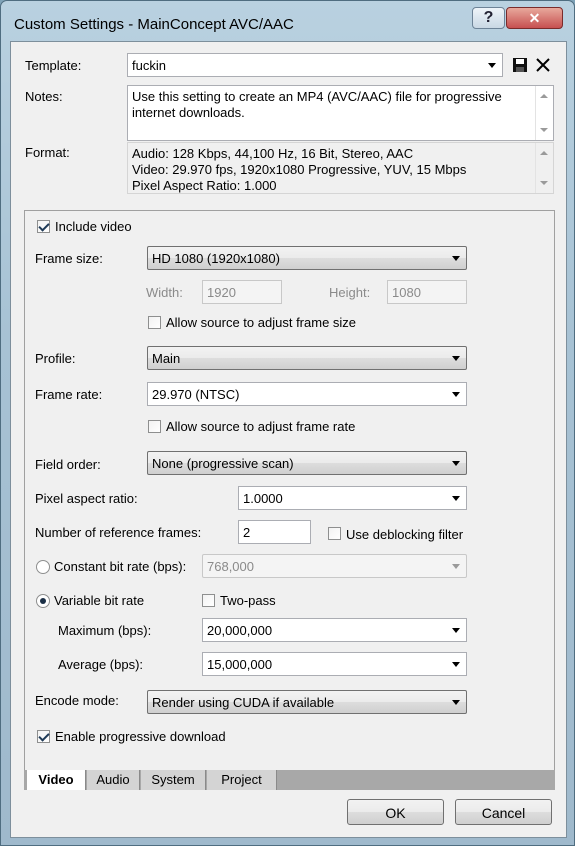 This screenshot has height=846, width=575. Describe the element at coordinates (315, 65) in the screenshot. I see `template-combo: fuckin` at that location.